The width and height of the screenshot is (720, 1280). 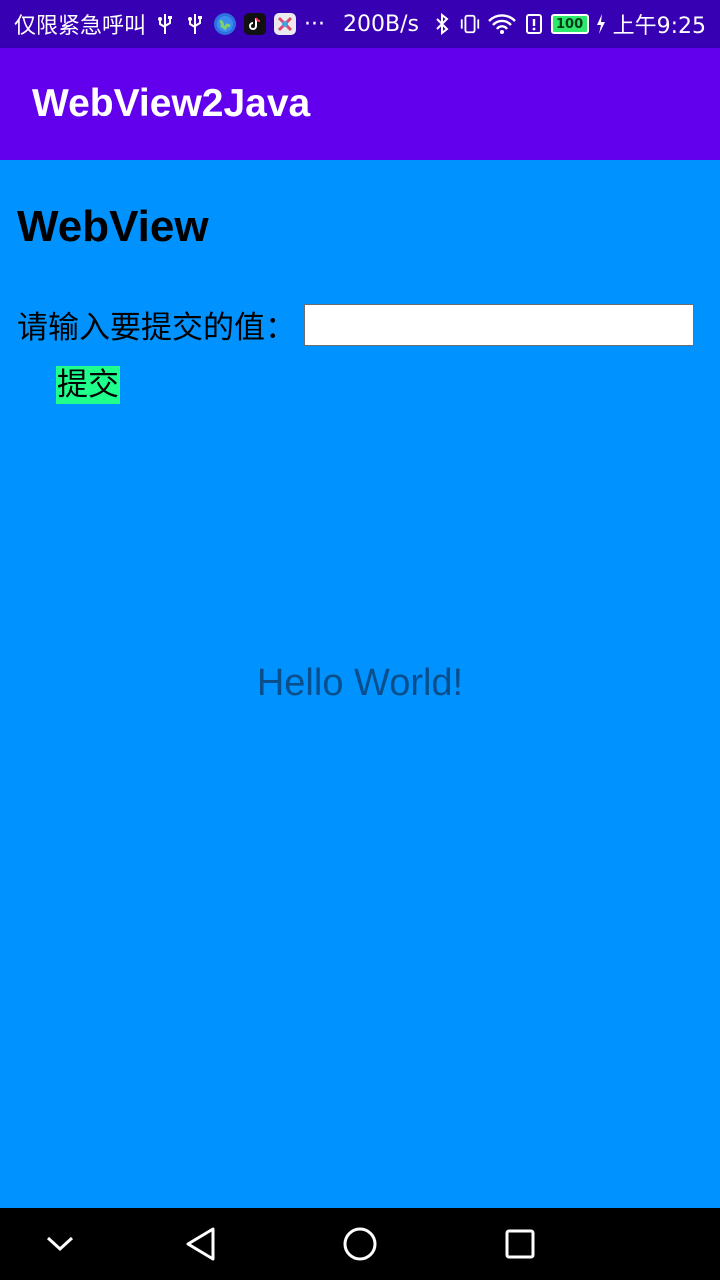 I want to click on value-input, so click(x=499, y=325).